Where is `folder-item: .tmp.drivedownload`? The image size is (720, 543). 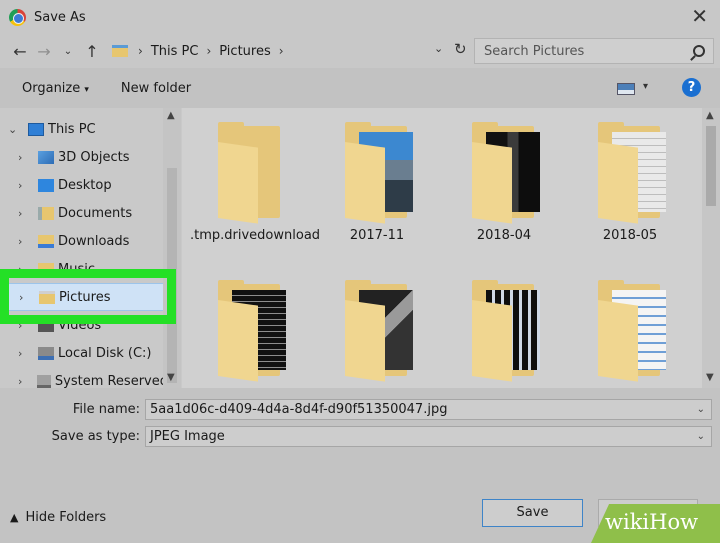
folder-item: .tmp.drivedownload is located at coordinates (255, 199).